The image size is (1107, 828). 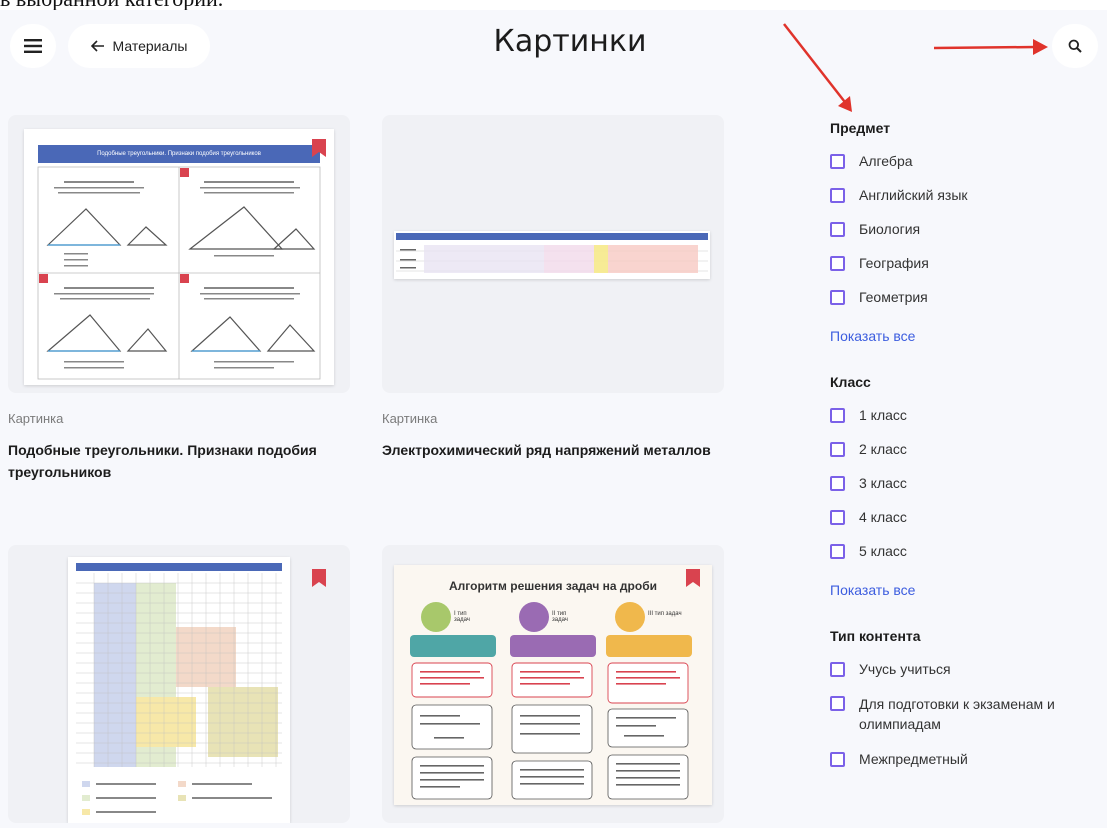 What do you see at coordinates (965, 297) in the screenshot?
I see `filter-option-geometry: Геометрия` at bounding box center [965, 297].